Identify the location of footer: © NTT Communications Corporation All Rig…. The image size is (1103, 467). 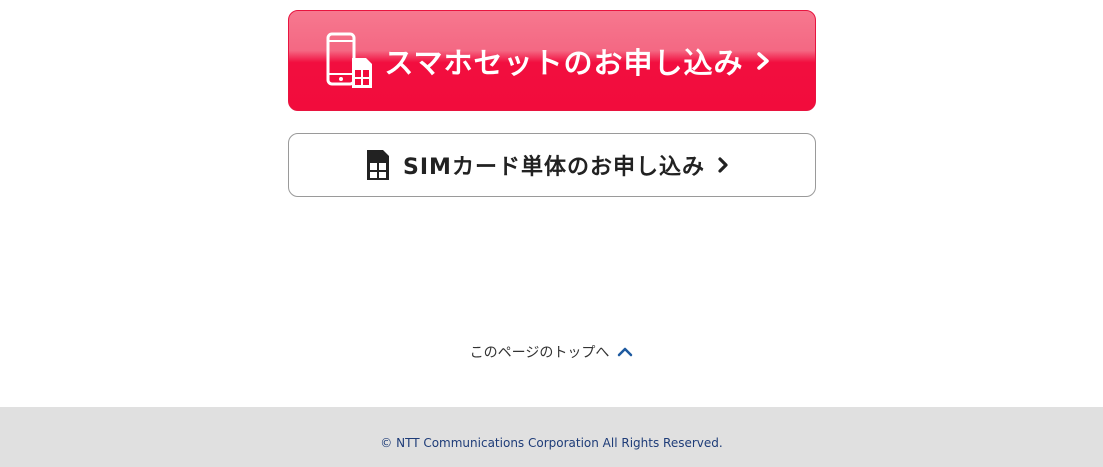
(551, 437).